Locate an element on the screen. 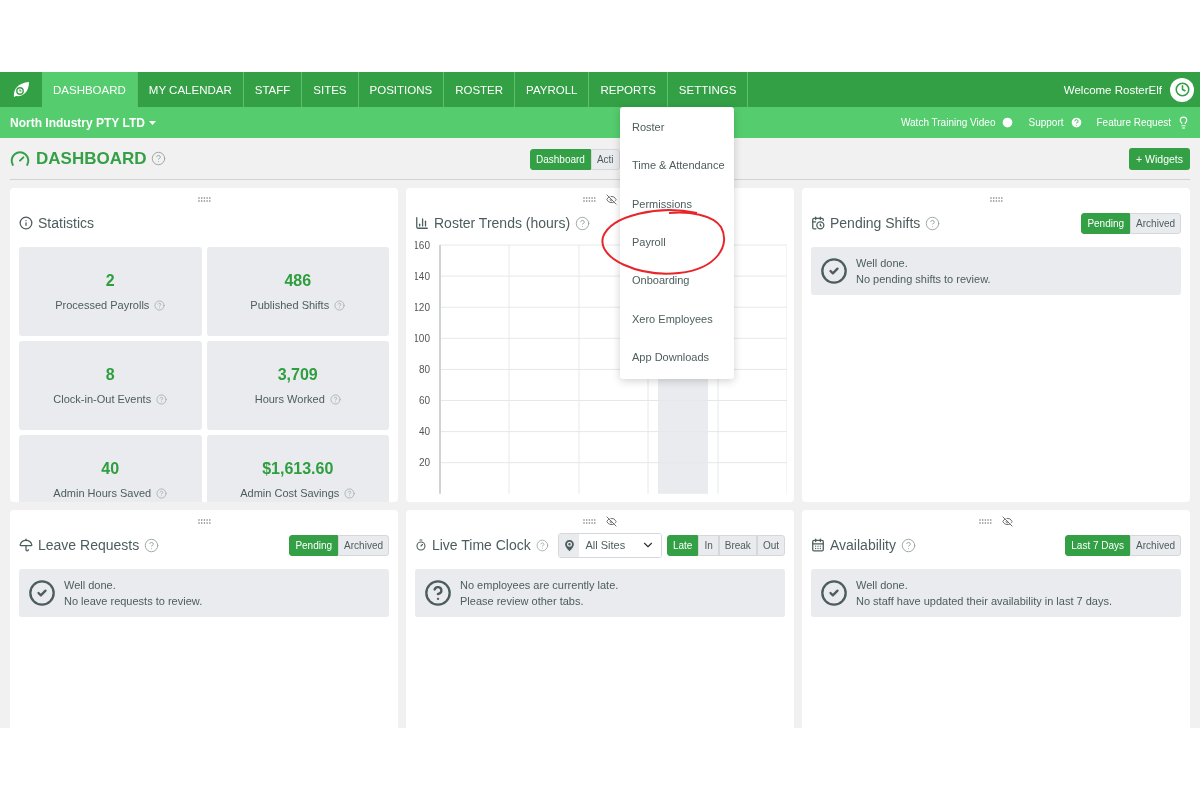 The height and width of the screenshot is (800, 1200). umbrella-icon is located at coordinates (26, 545).